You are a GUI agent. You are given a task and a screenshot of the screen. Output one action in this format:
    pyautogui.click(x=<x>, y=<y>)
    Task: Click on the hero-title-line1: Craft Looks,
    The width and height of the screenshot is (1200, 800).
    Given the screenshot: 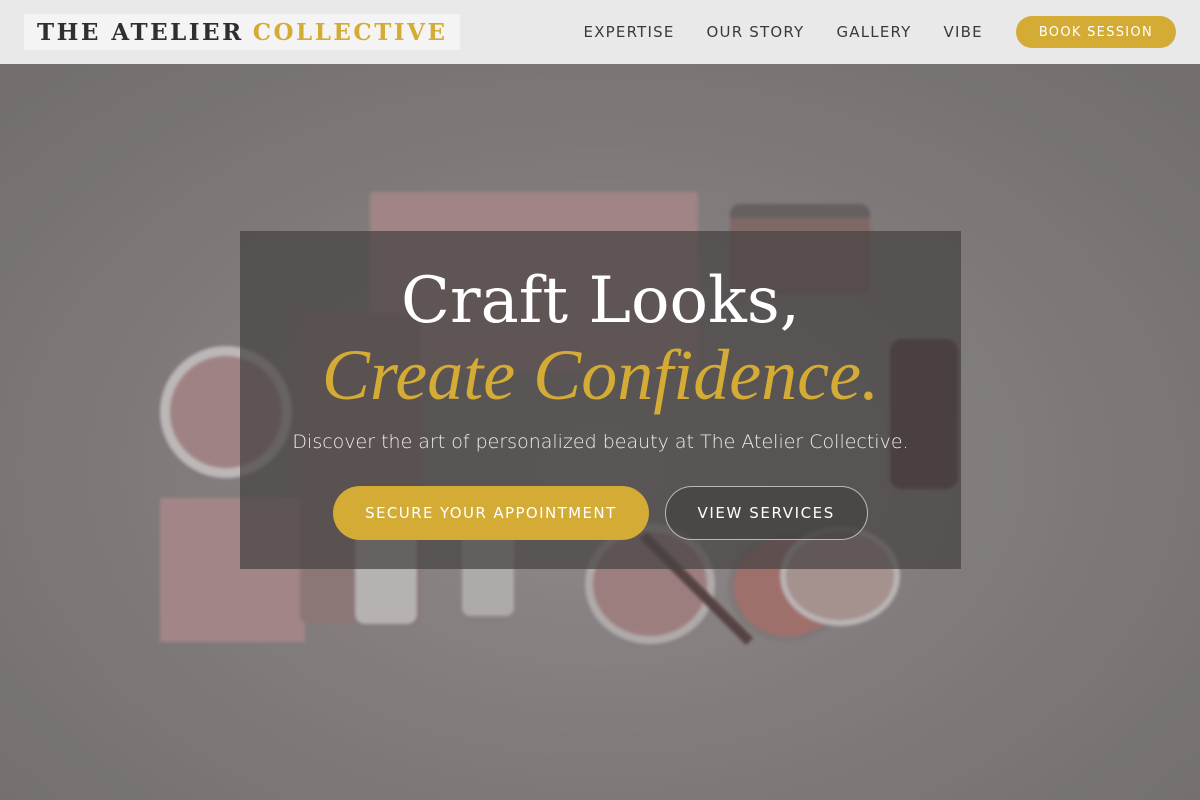 What is the action you would take?
    pyautogui.click(x=600, y=301)
    